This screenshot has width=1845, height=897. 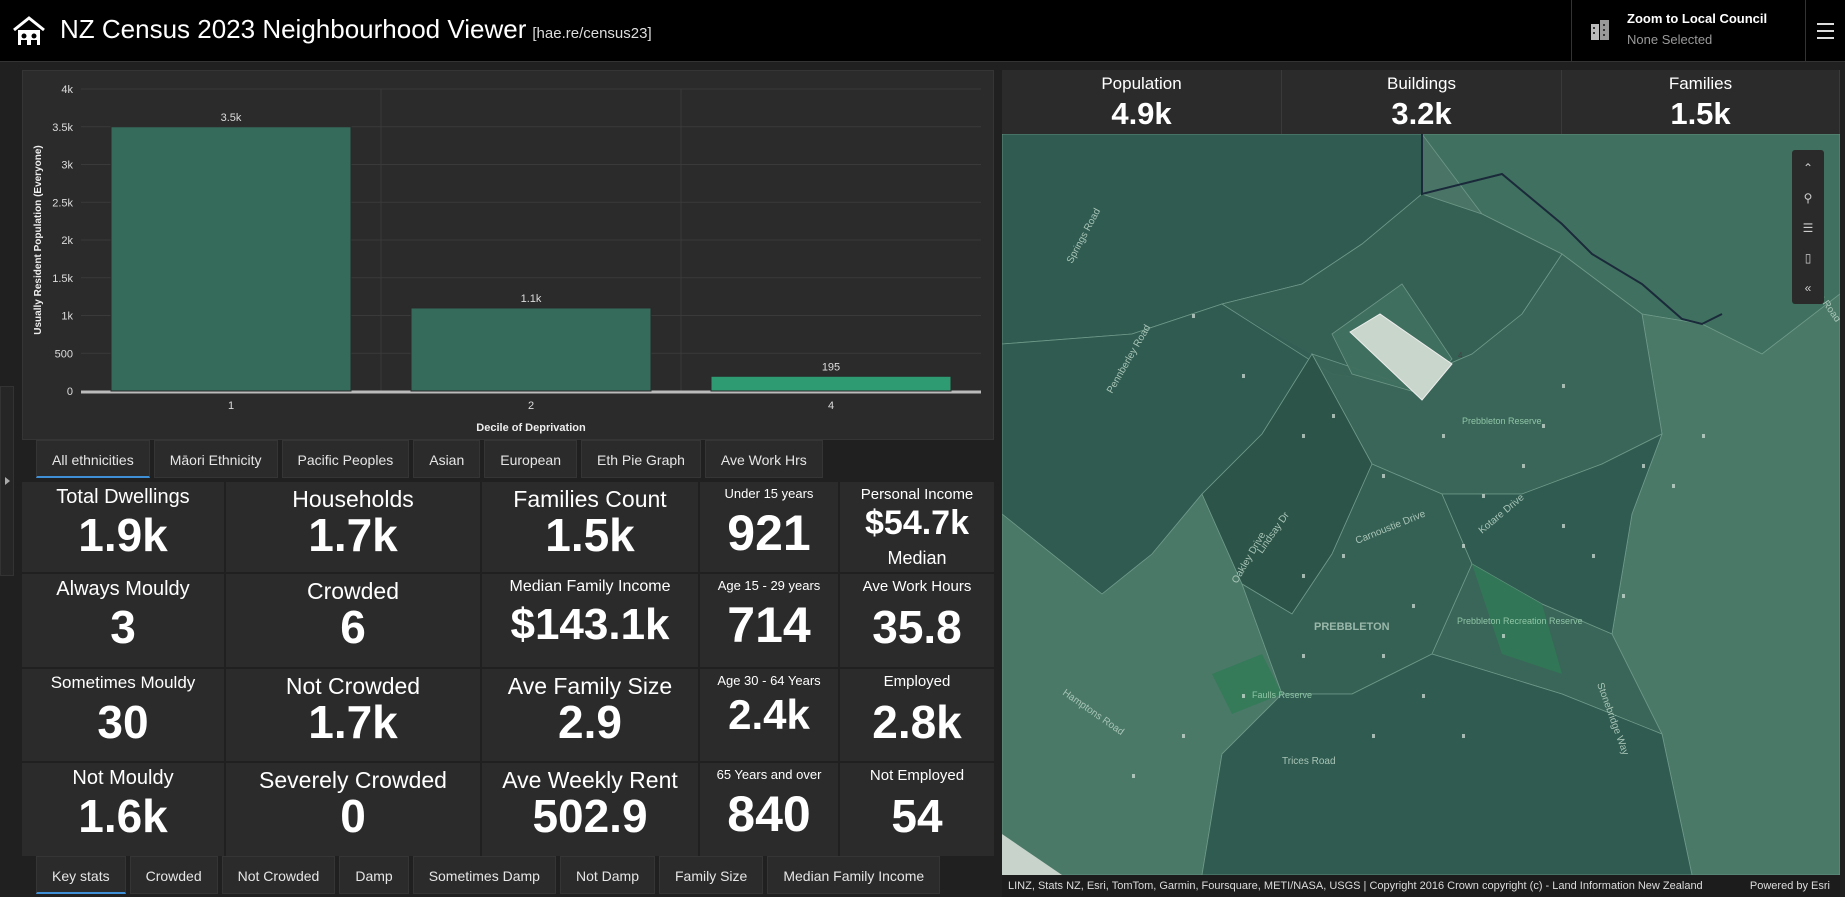 I want to click on menu-button, so click(x=1825, y=31).